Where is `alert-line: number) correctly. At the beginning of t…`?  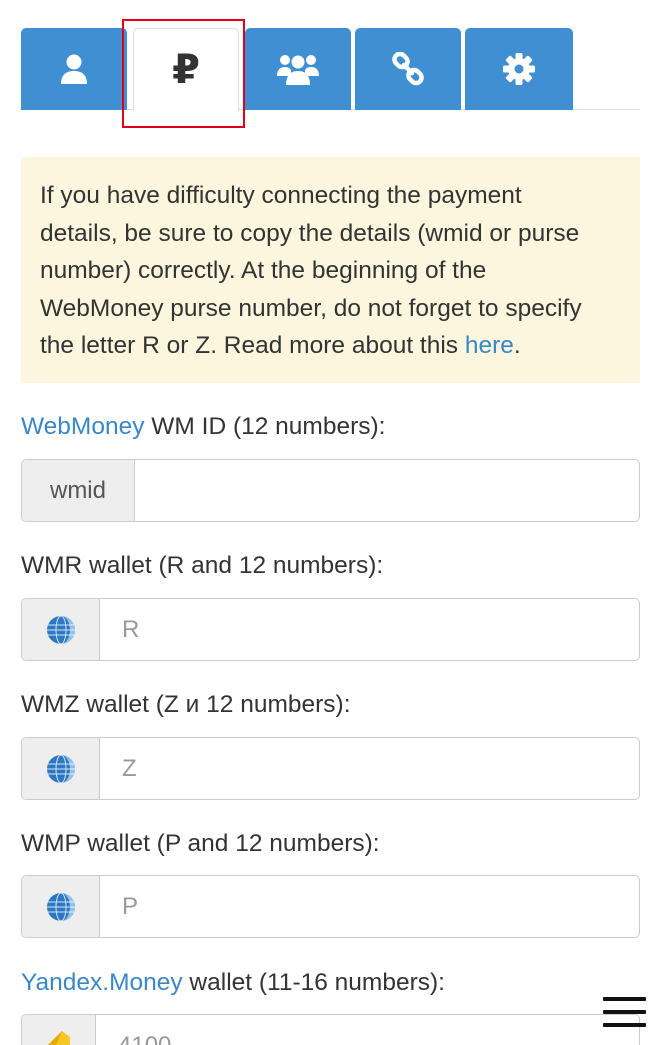
alert-line: number) correctly. At the beginning of t… is located at coordinates (263, 270).